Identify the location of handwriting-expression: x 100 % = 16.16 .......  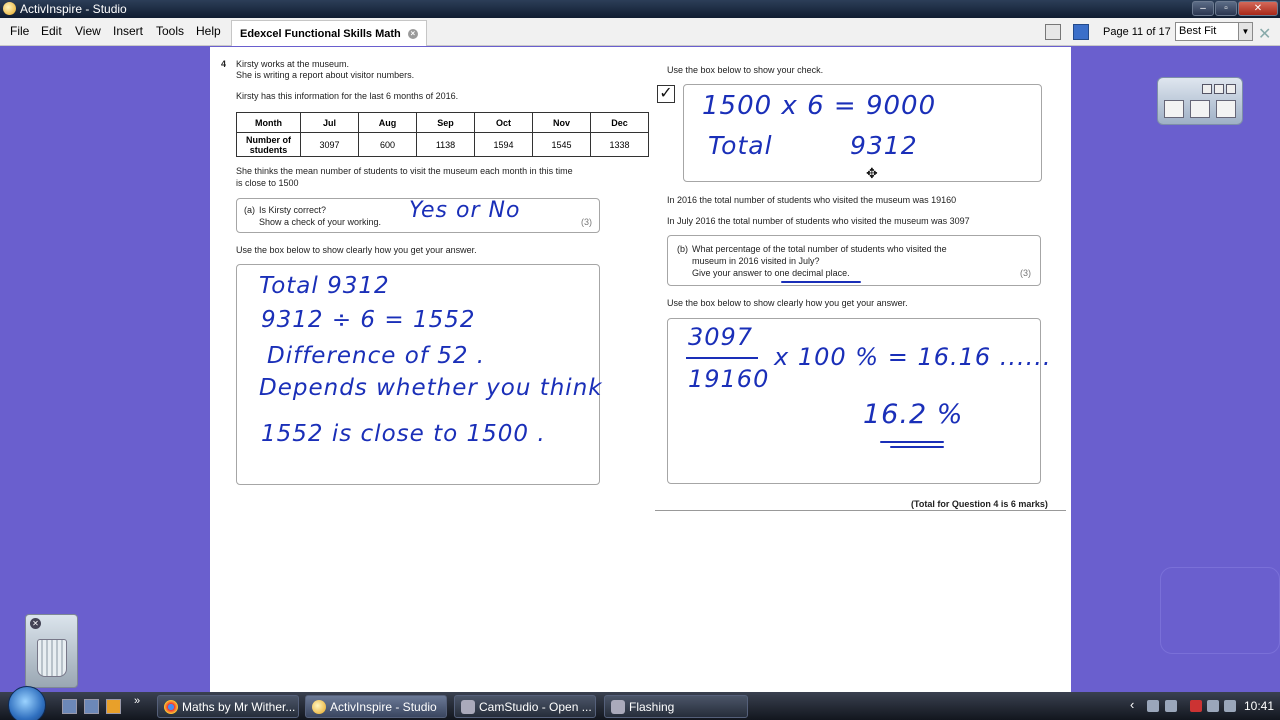
(913, 357).